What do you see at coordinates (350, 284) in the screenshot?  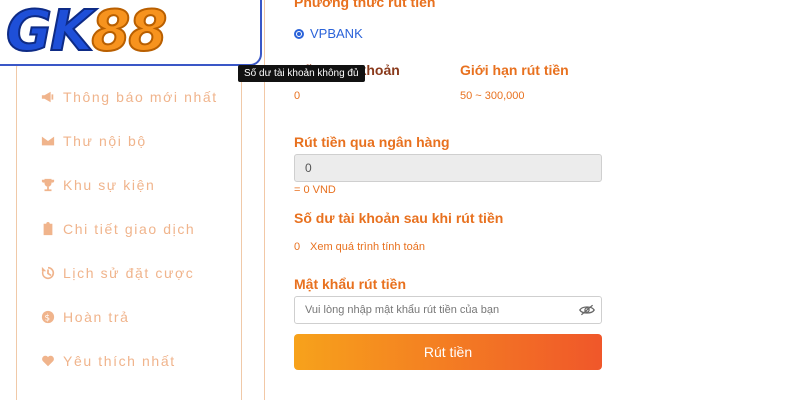 I see `password-label: Mật khẩu rút tiền` at bounding box center [350, 284].